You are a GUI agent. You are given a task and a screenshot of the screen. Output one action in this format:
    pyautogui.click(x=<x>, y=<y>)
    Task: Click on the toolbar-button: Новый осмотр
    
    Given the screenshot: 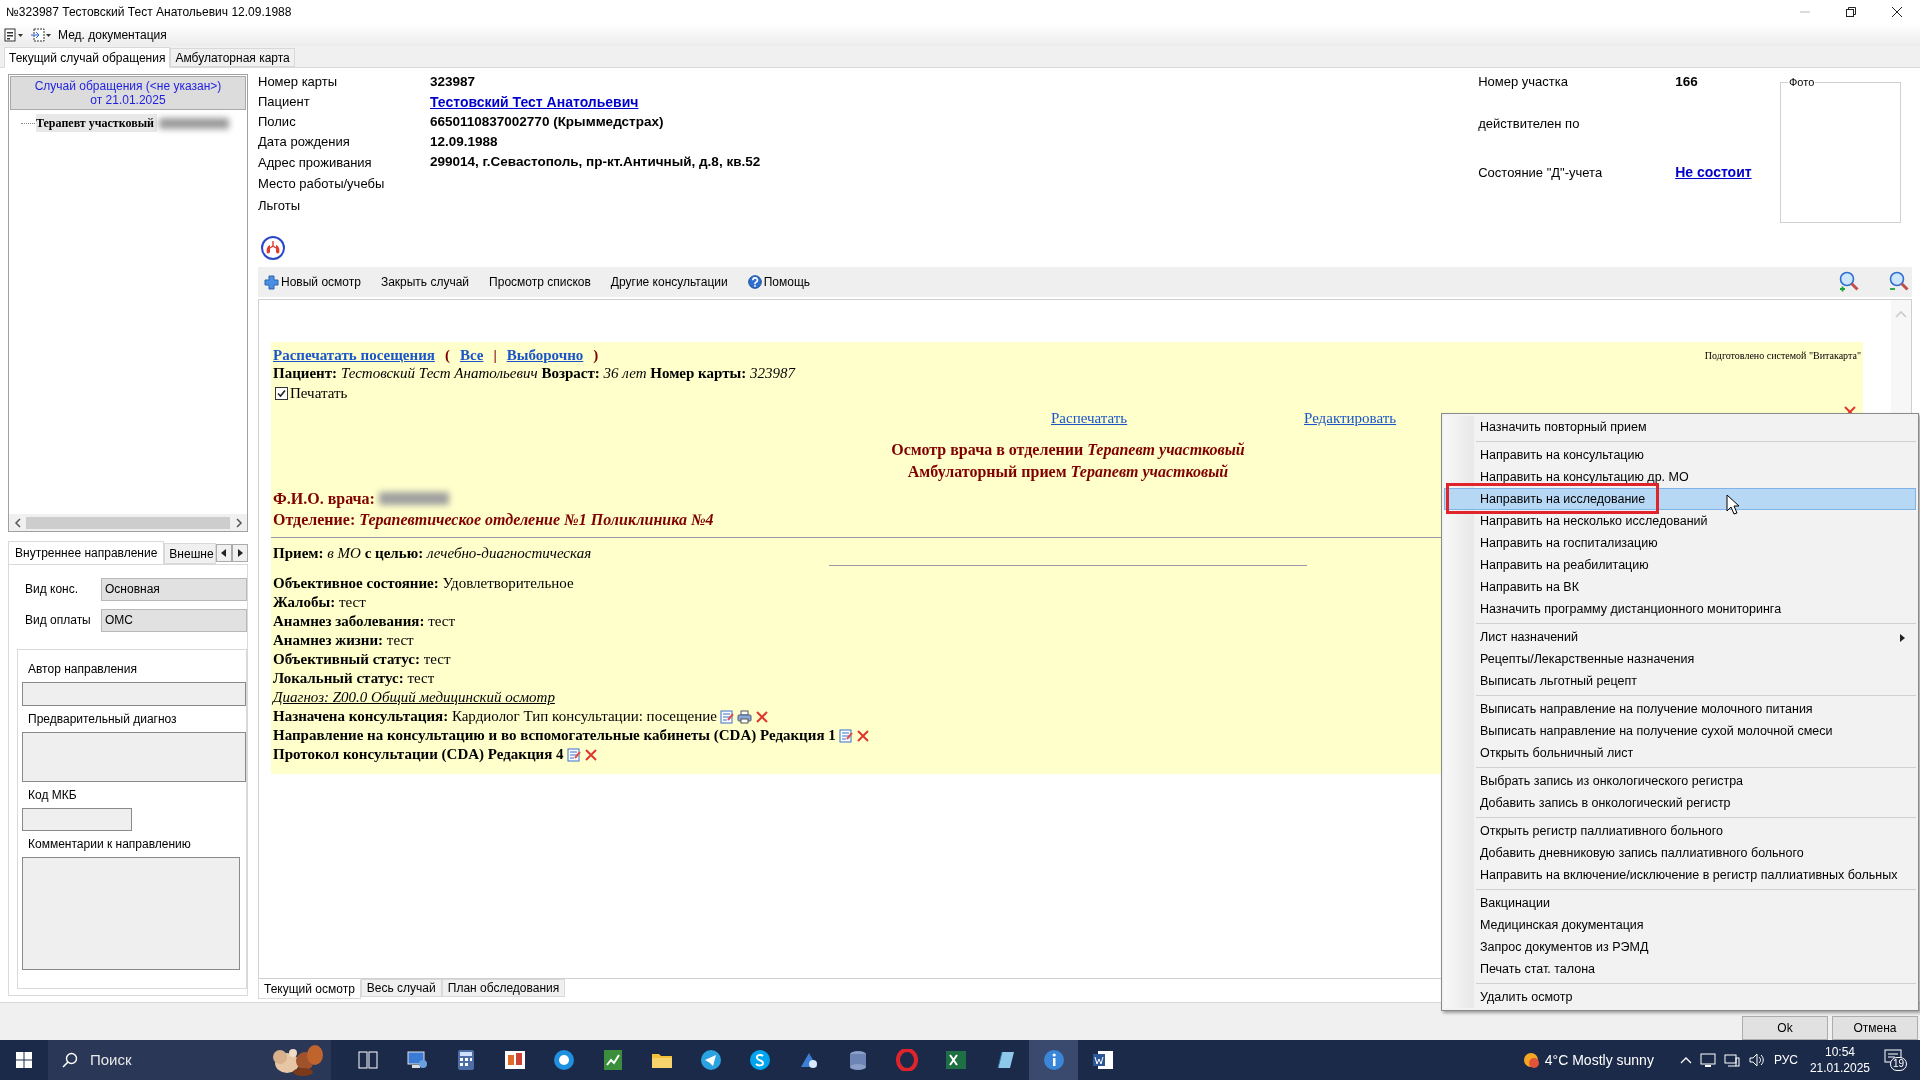 What is the action you would take?
    pyautogui.click(x=321, y=282)
    